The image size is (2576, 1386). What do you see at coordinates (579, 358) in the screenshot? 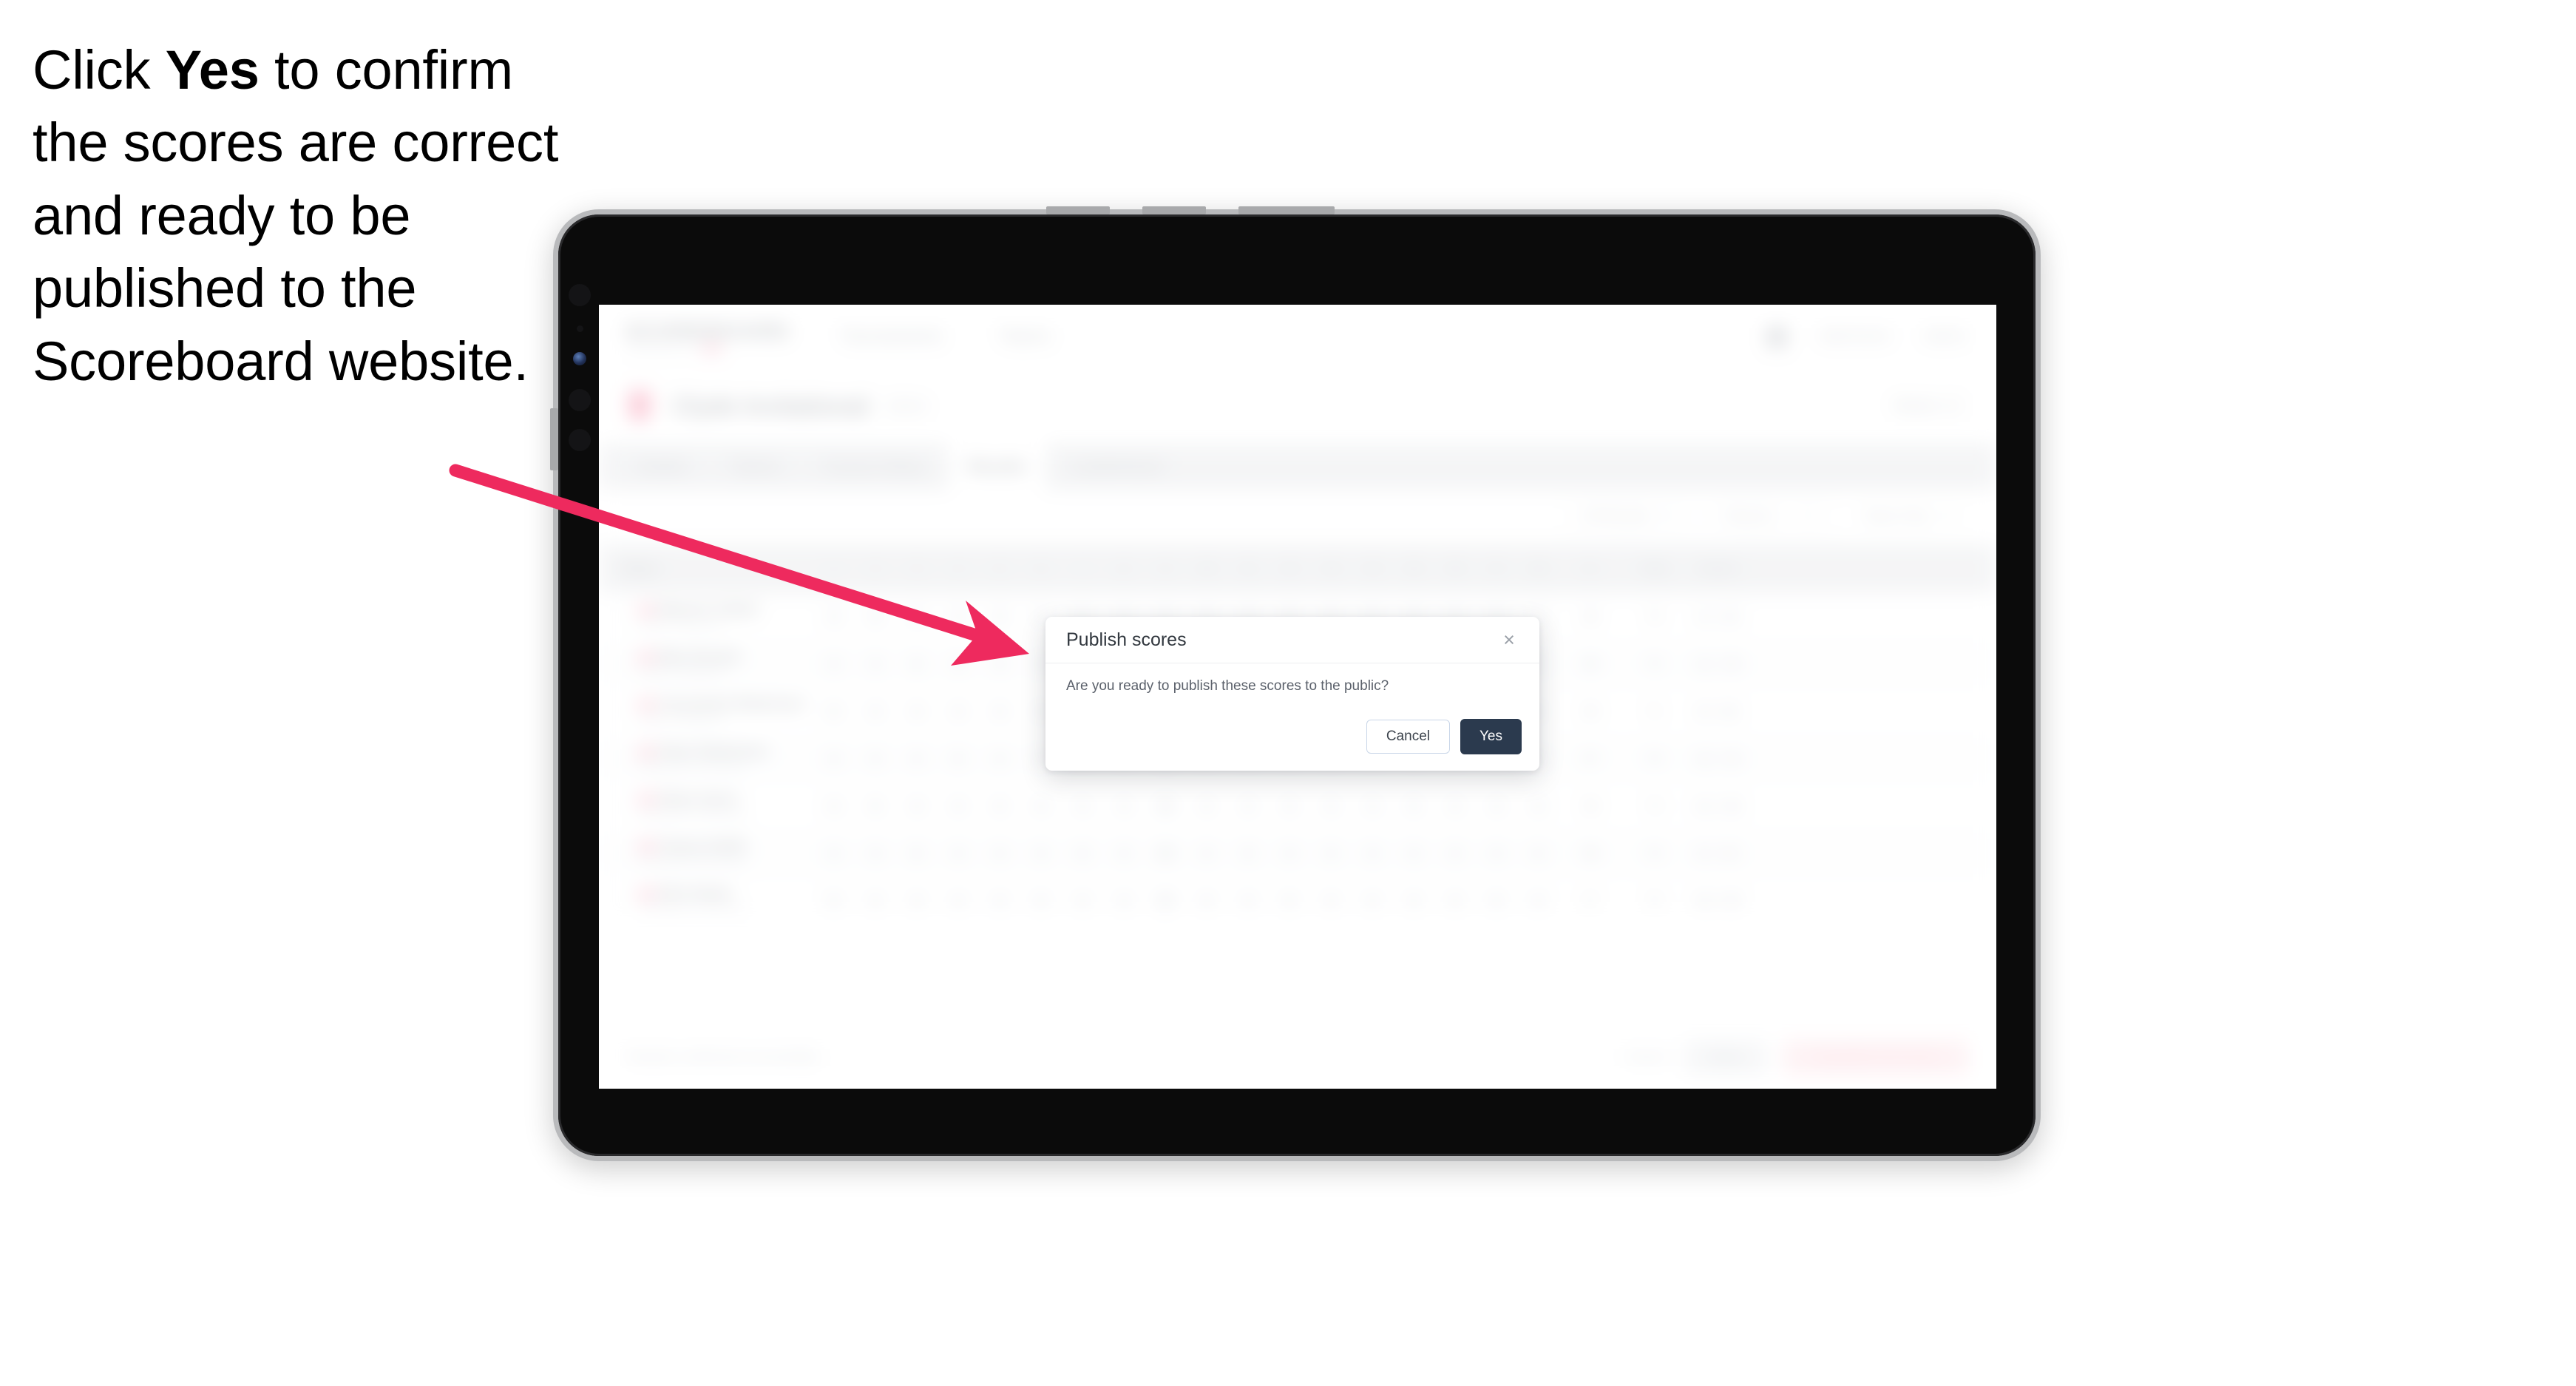
I see `front-camera-lens-icon` at bounding box center [579, 358].